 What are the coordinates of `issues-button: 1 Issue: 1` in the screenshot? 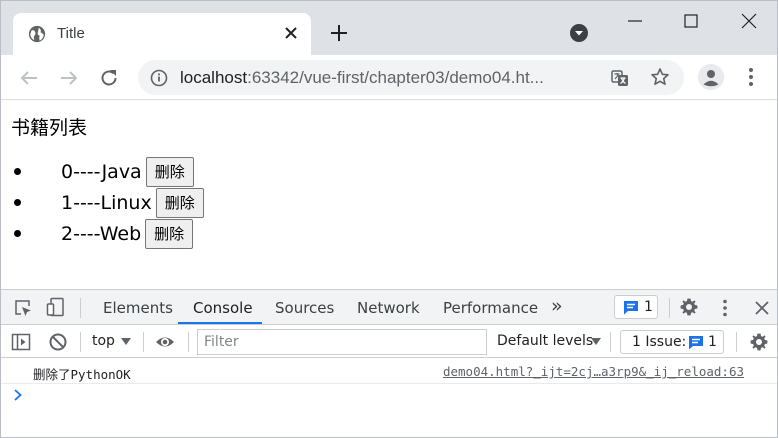 It's located at (672, 342).